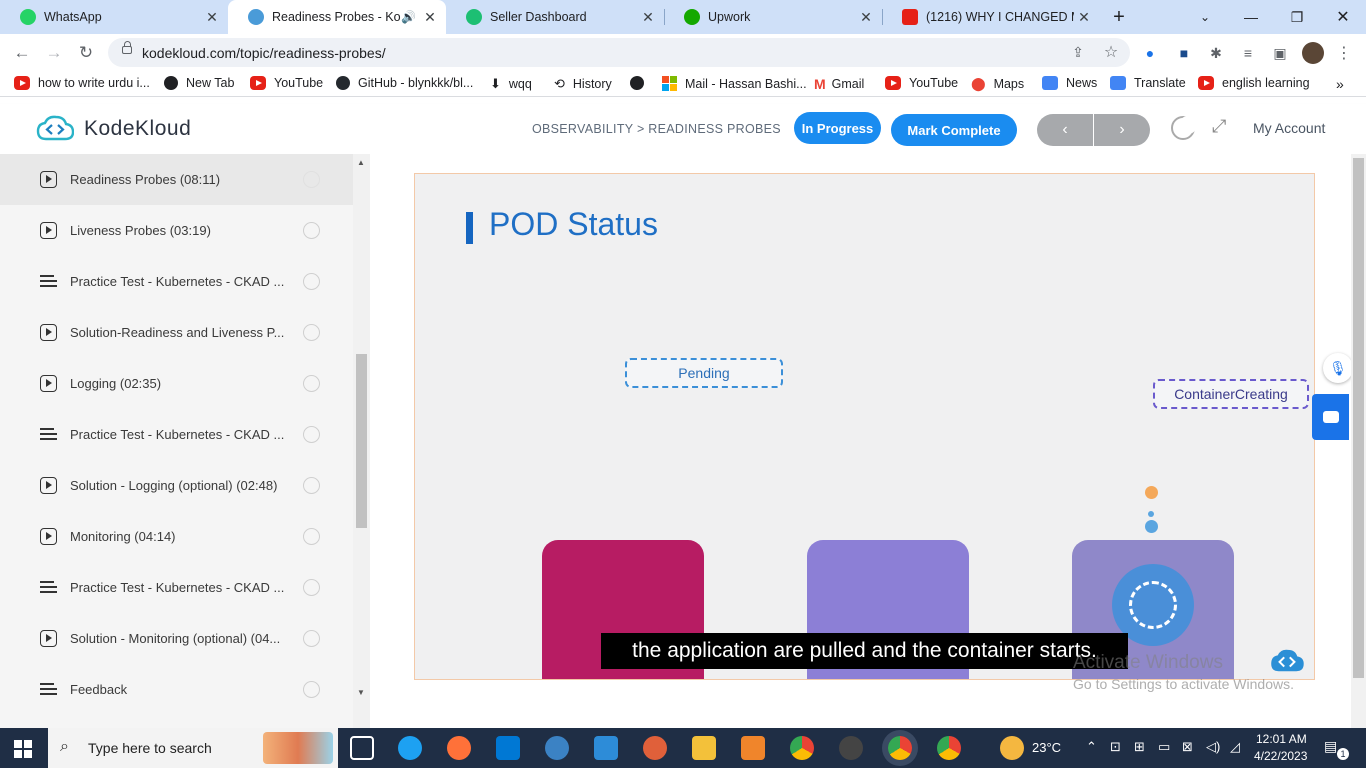 Image resolution: width=1366 pixels, height=768 pixels. What do you see at coordinates (954, 130) in the screenshot?
I see `mark-complete-button: Mark Complete` at bounding box center [954, 130].